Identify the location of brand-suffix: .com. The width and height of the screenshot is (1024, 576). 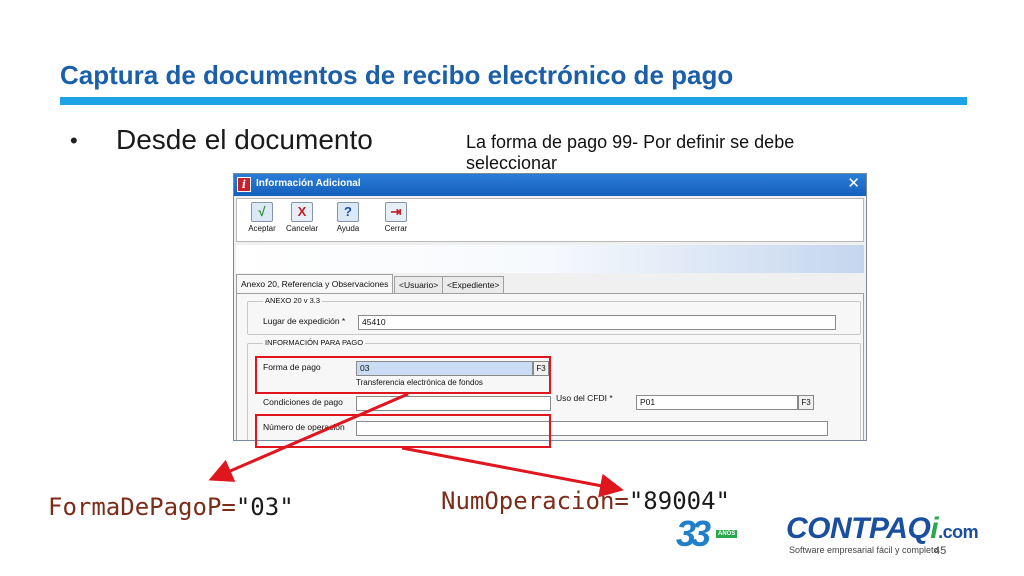
(958, 532).